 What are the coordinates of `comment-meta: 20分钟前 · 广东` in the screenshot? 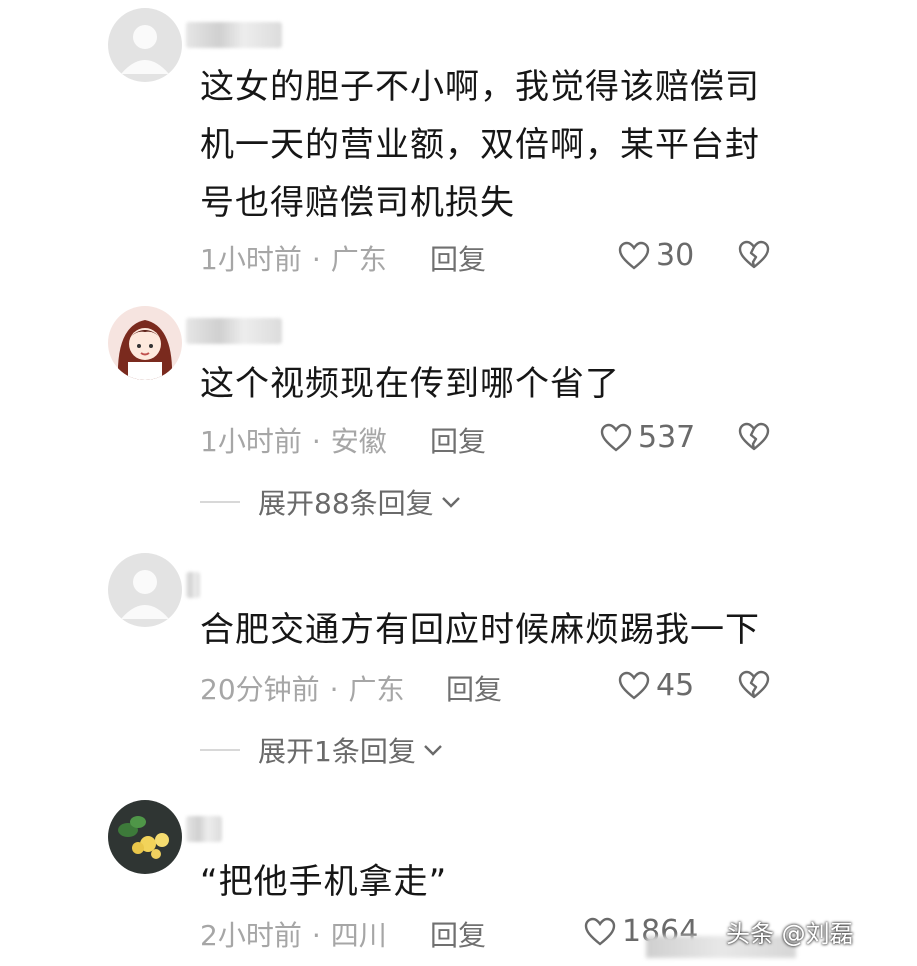 It's located at (302, 688).